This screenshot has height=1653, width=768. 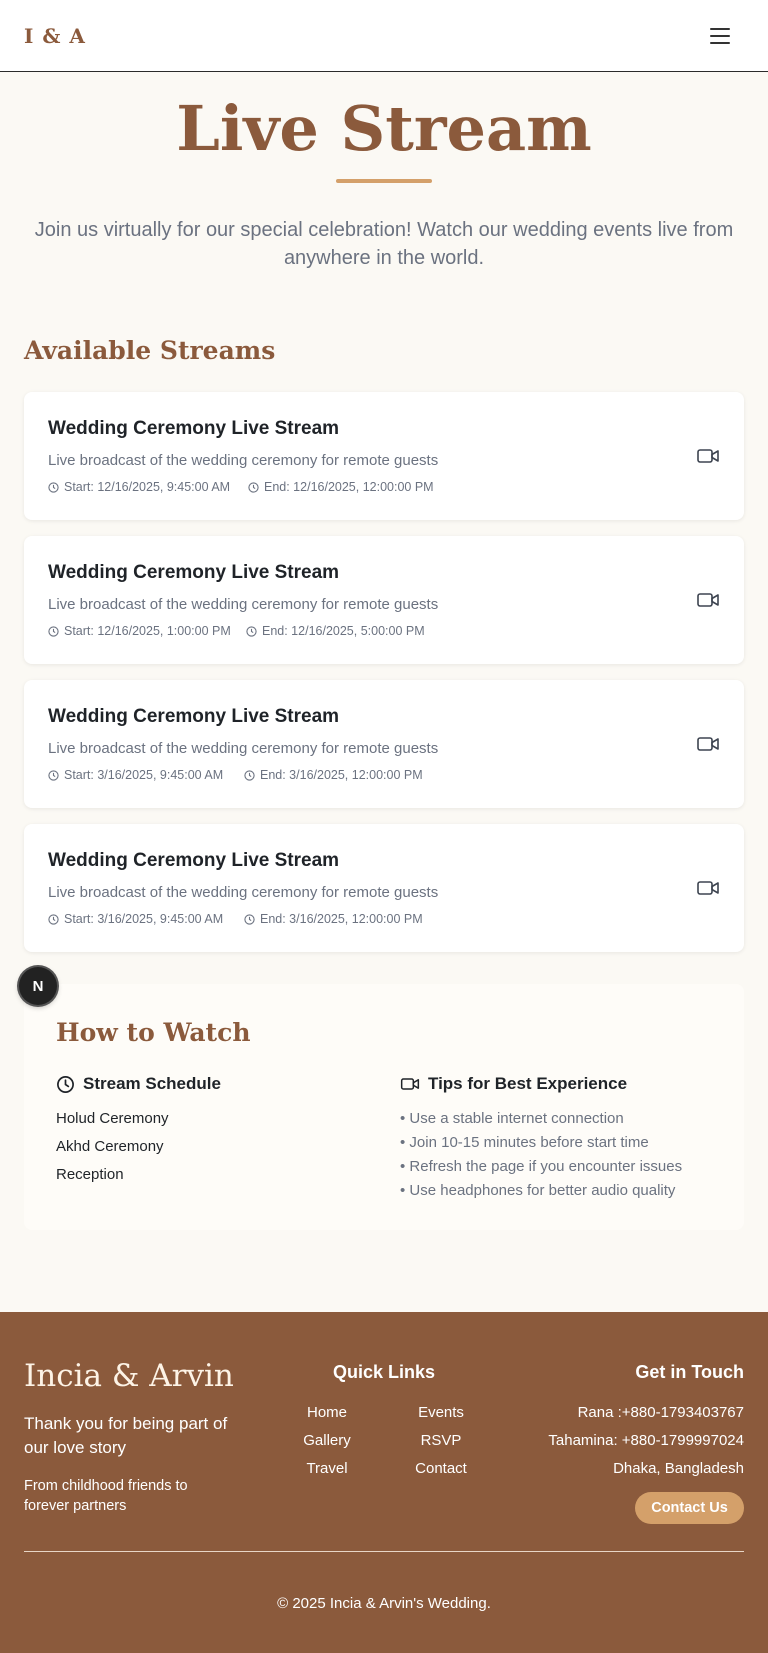 I want to click on footer-link-contact: Contact, so click(x=441, y=1468).